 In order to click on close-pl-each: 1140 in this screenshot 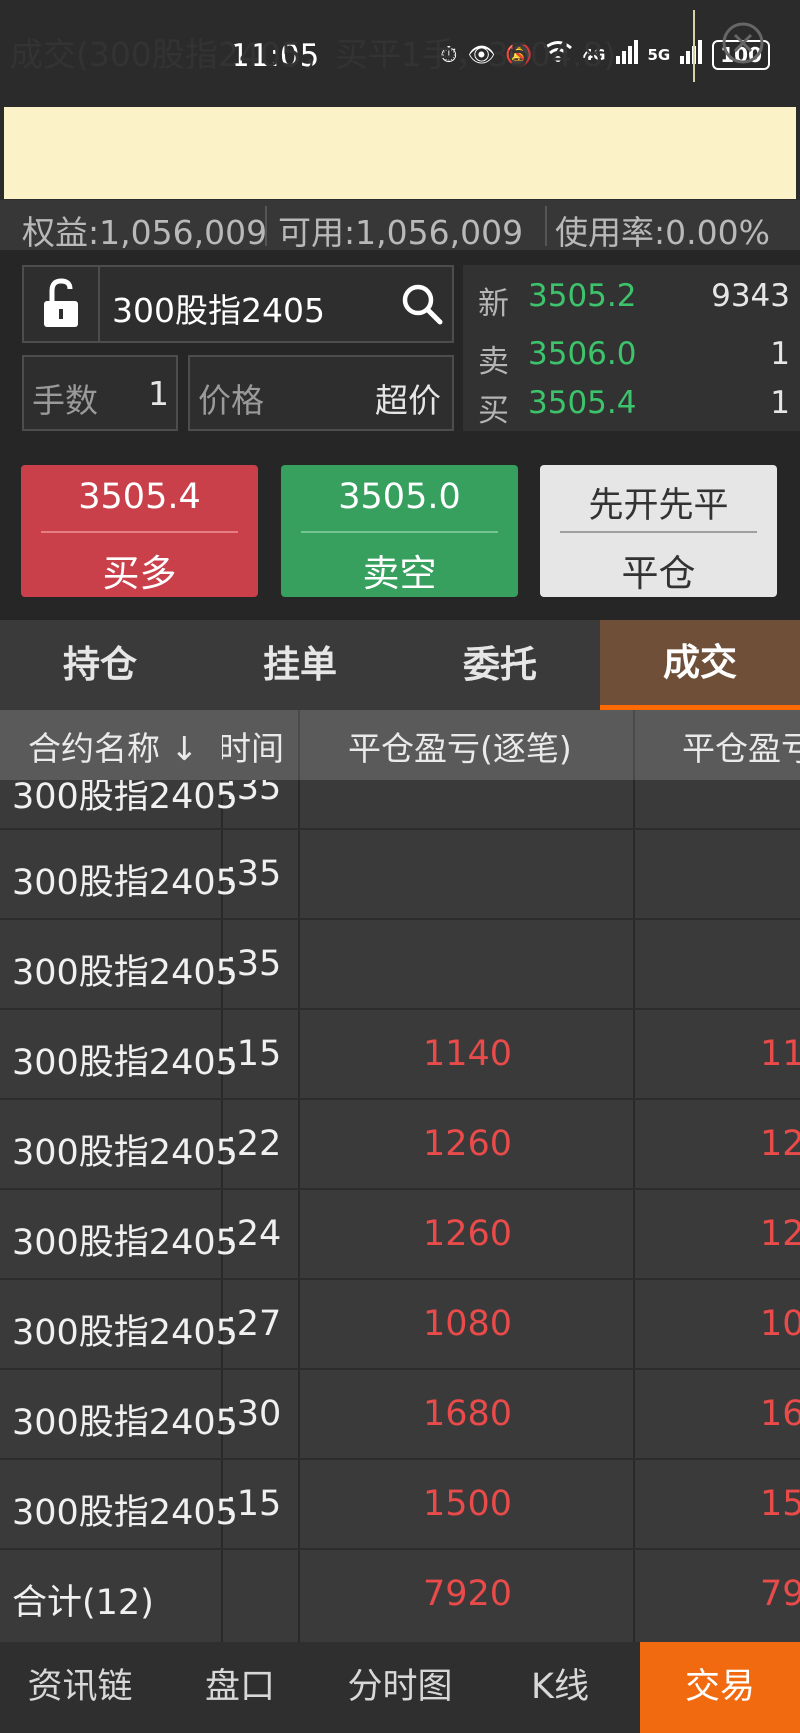, I will do `click(467, 1054)`.